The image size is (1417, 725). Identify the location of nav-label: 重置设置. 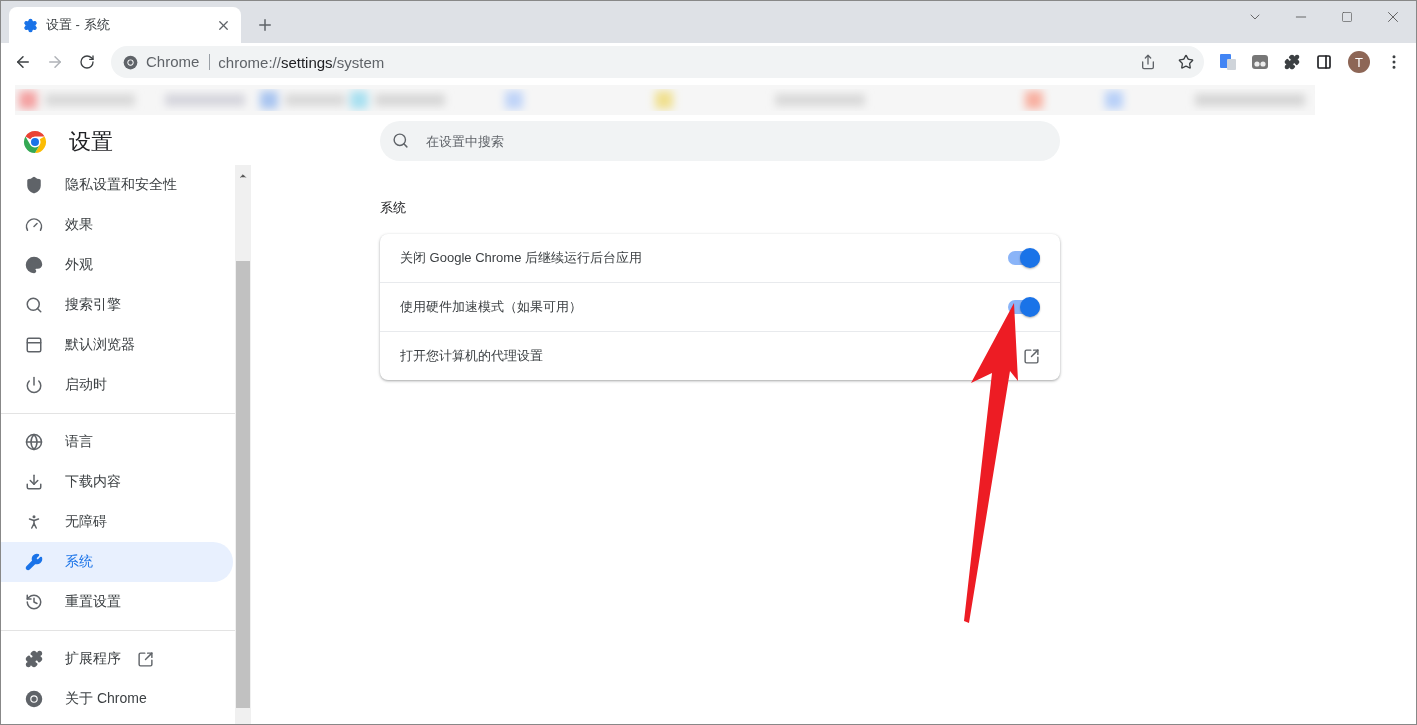
(93, 602).